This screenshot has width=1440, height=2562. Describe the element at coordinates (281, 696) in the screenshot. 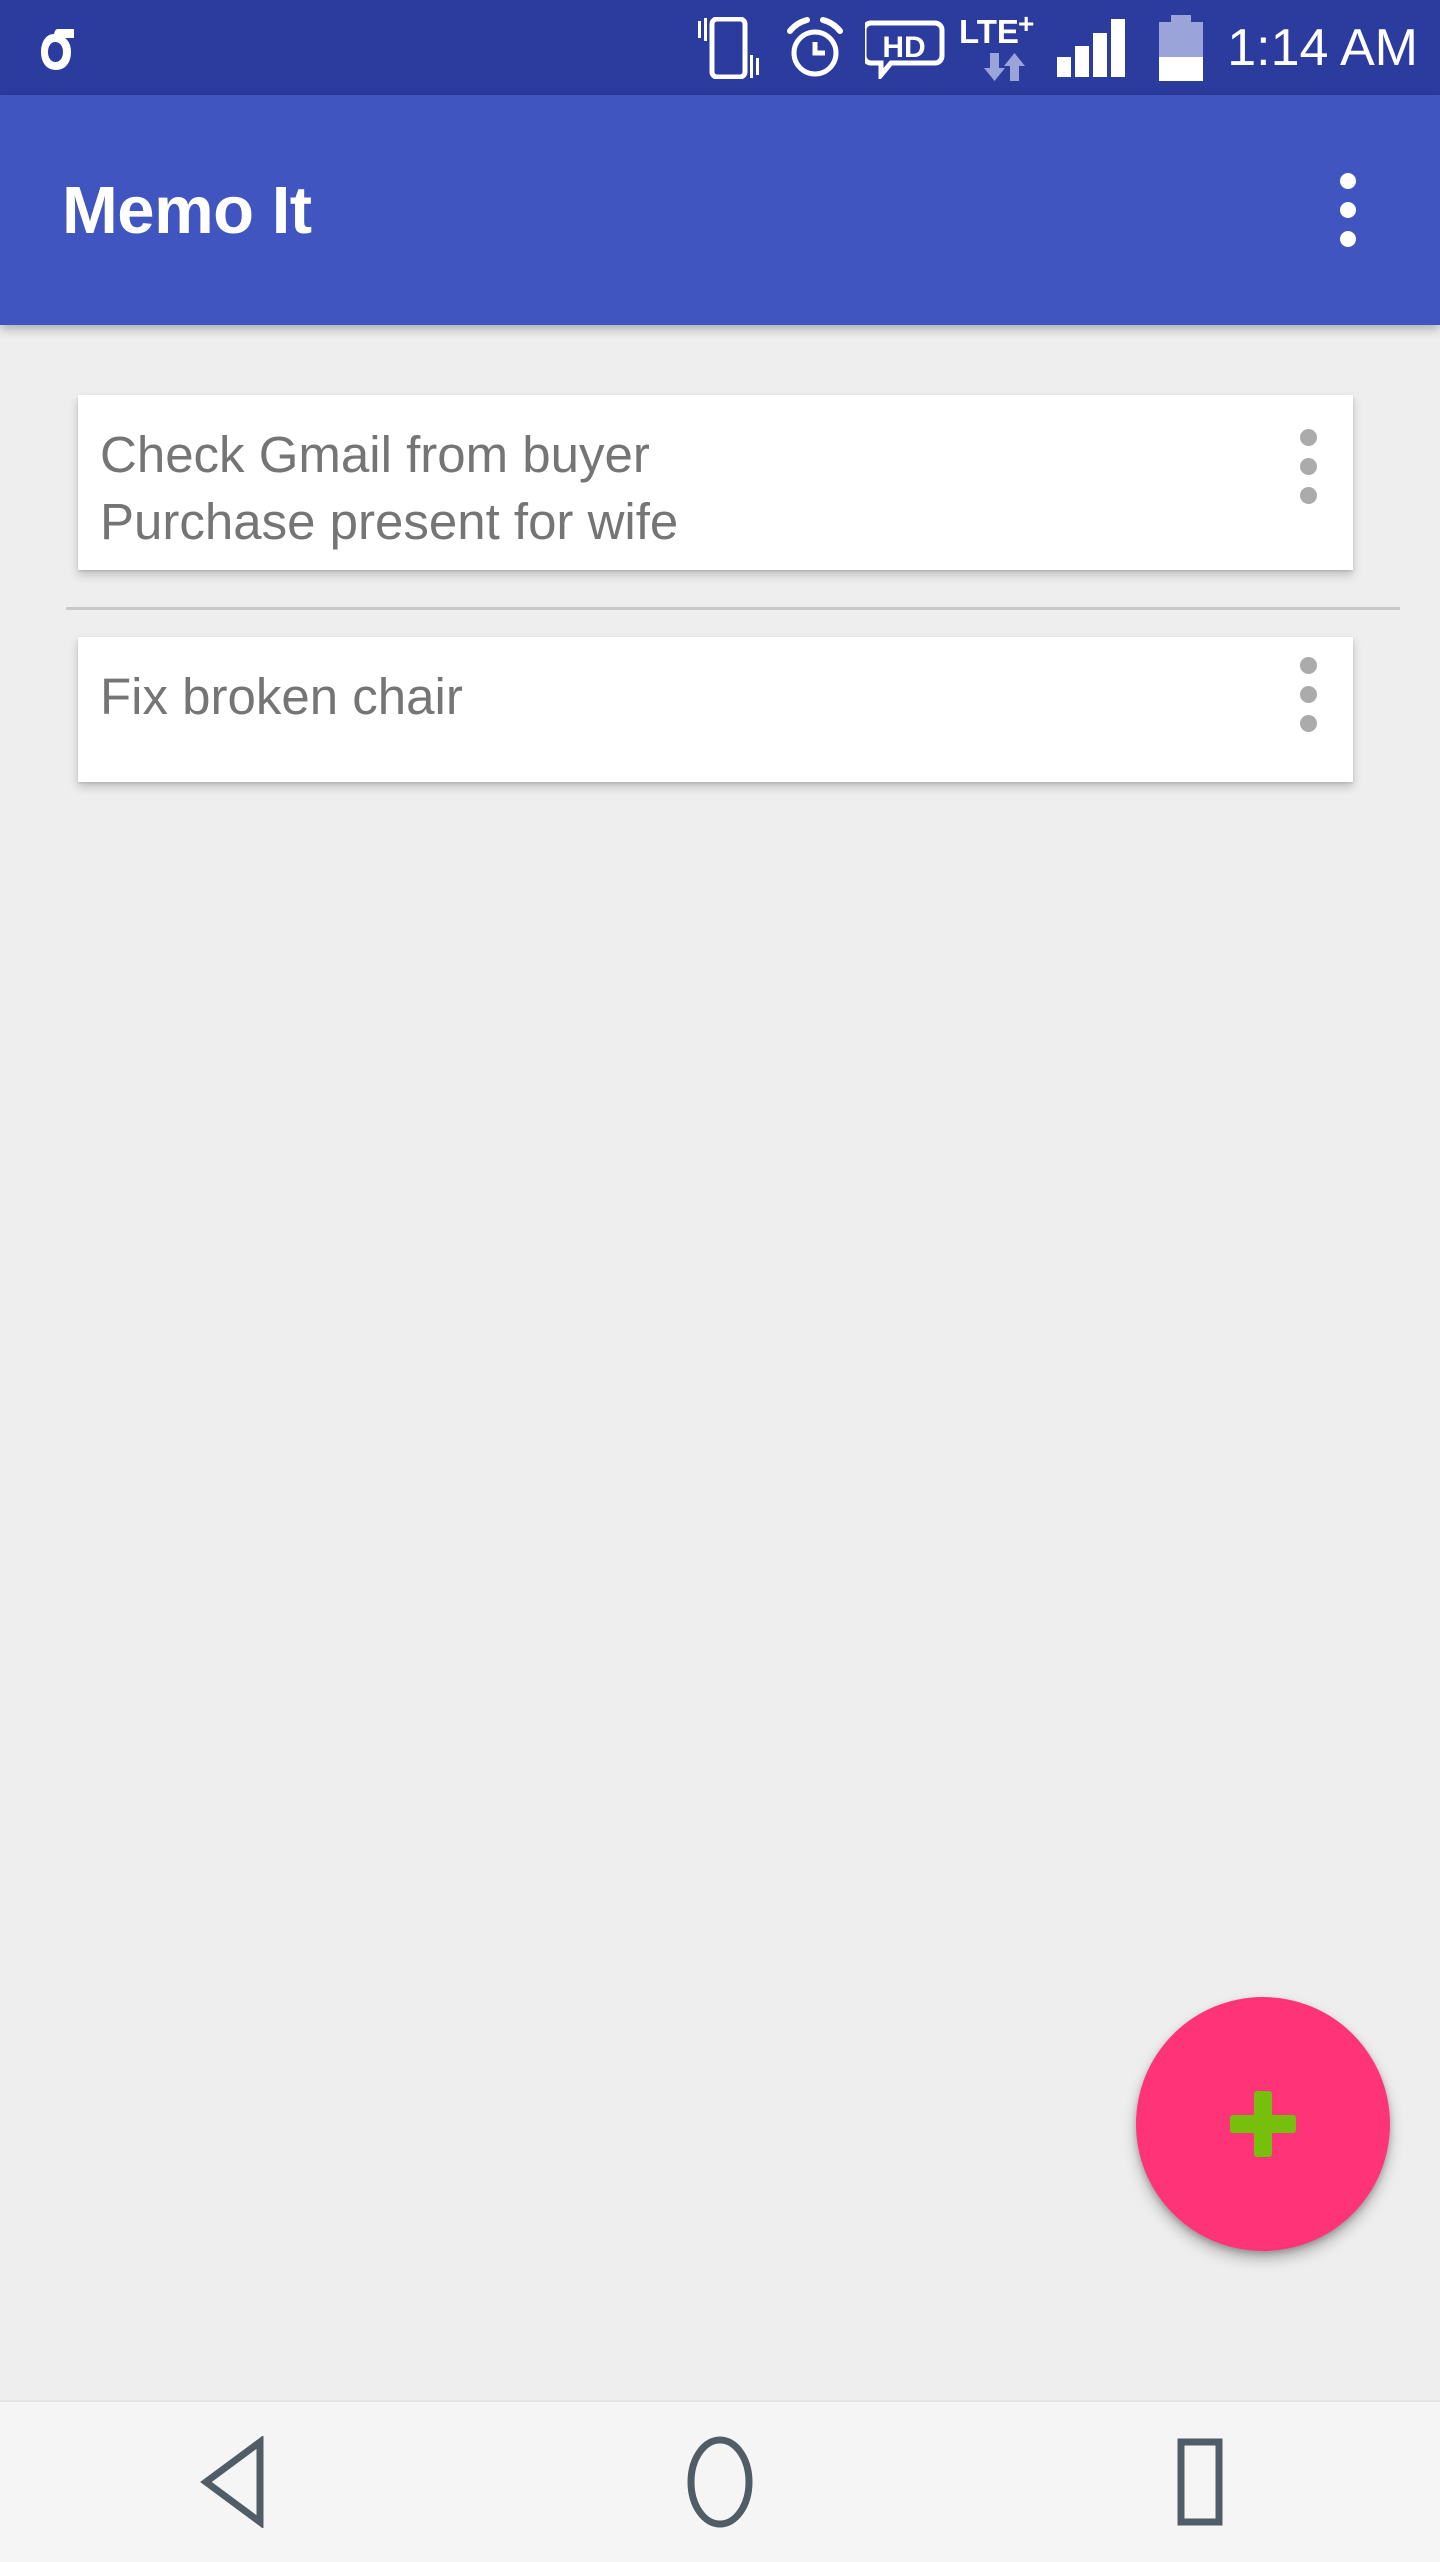

I see `memo-line: Fix broken chair` at that location.